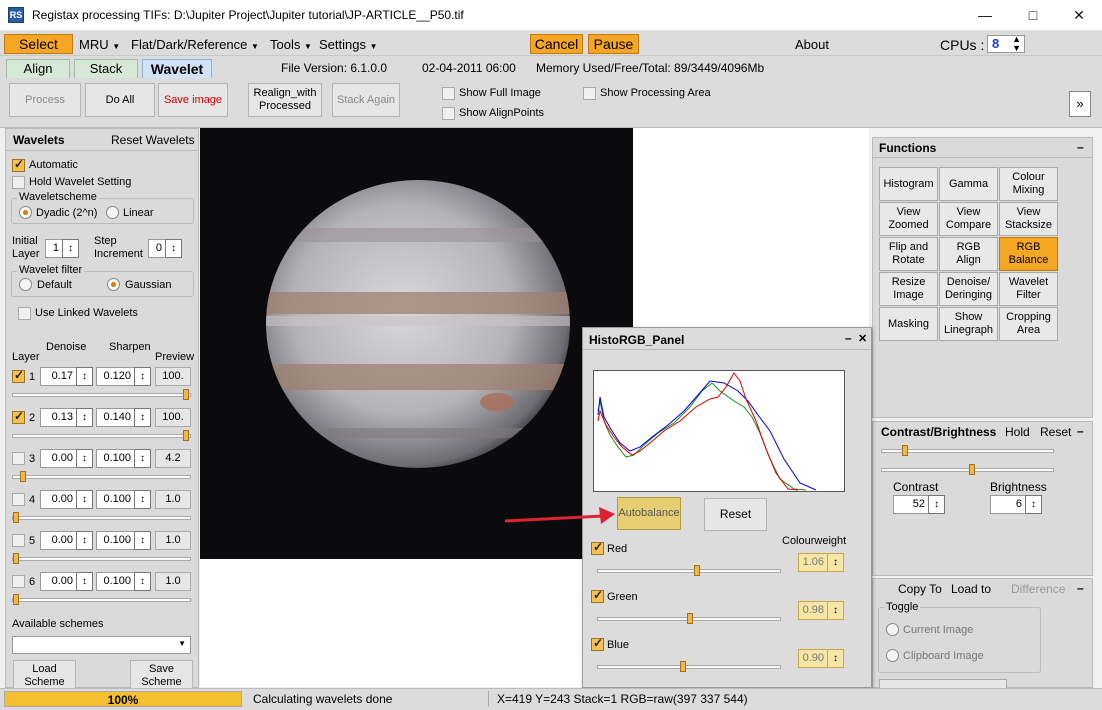 The height and width of the screenshot is (710, 1102). I want to click on colourweight-input: 0.90, so click(813, 658).